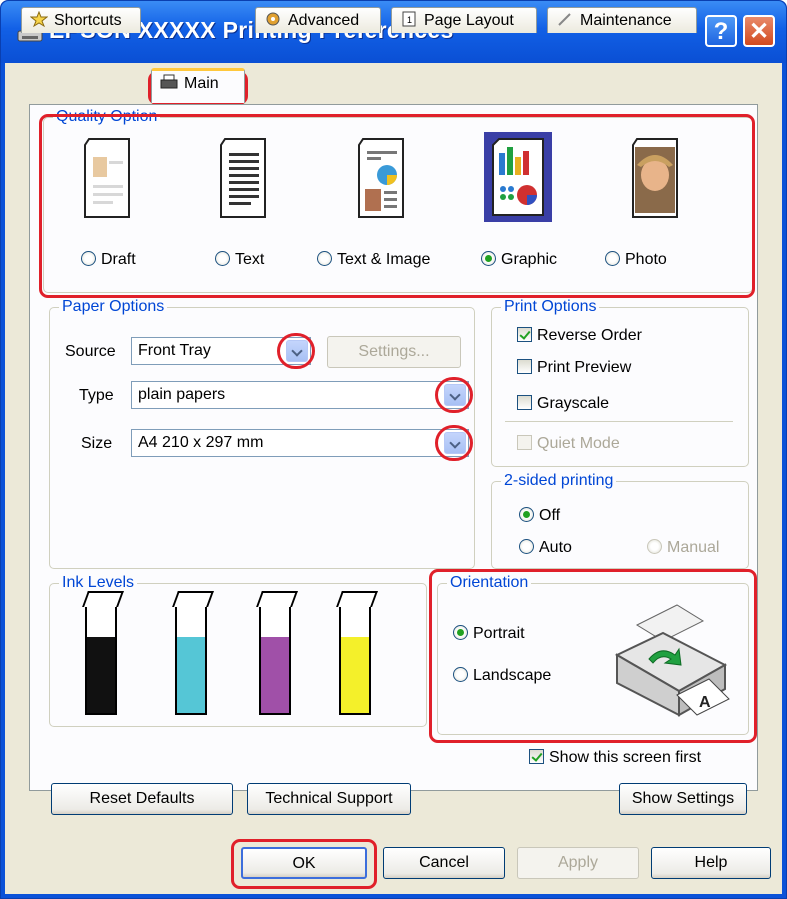 The width and height of the screenshot is (787, 899). What do you see at coordinates (201, 442) in the screenshot?
I see `size-value: A4 210 x 297 mm` at bounding box center [201, 442].